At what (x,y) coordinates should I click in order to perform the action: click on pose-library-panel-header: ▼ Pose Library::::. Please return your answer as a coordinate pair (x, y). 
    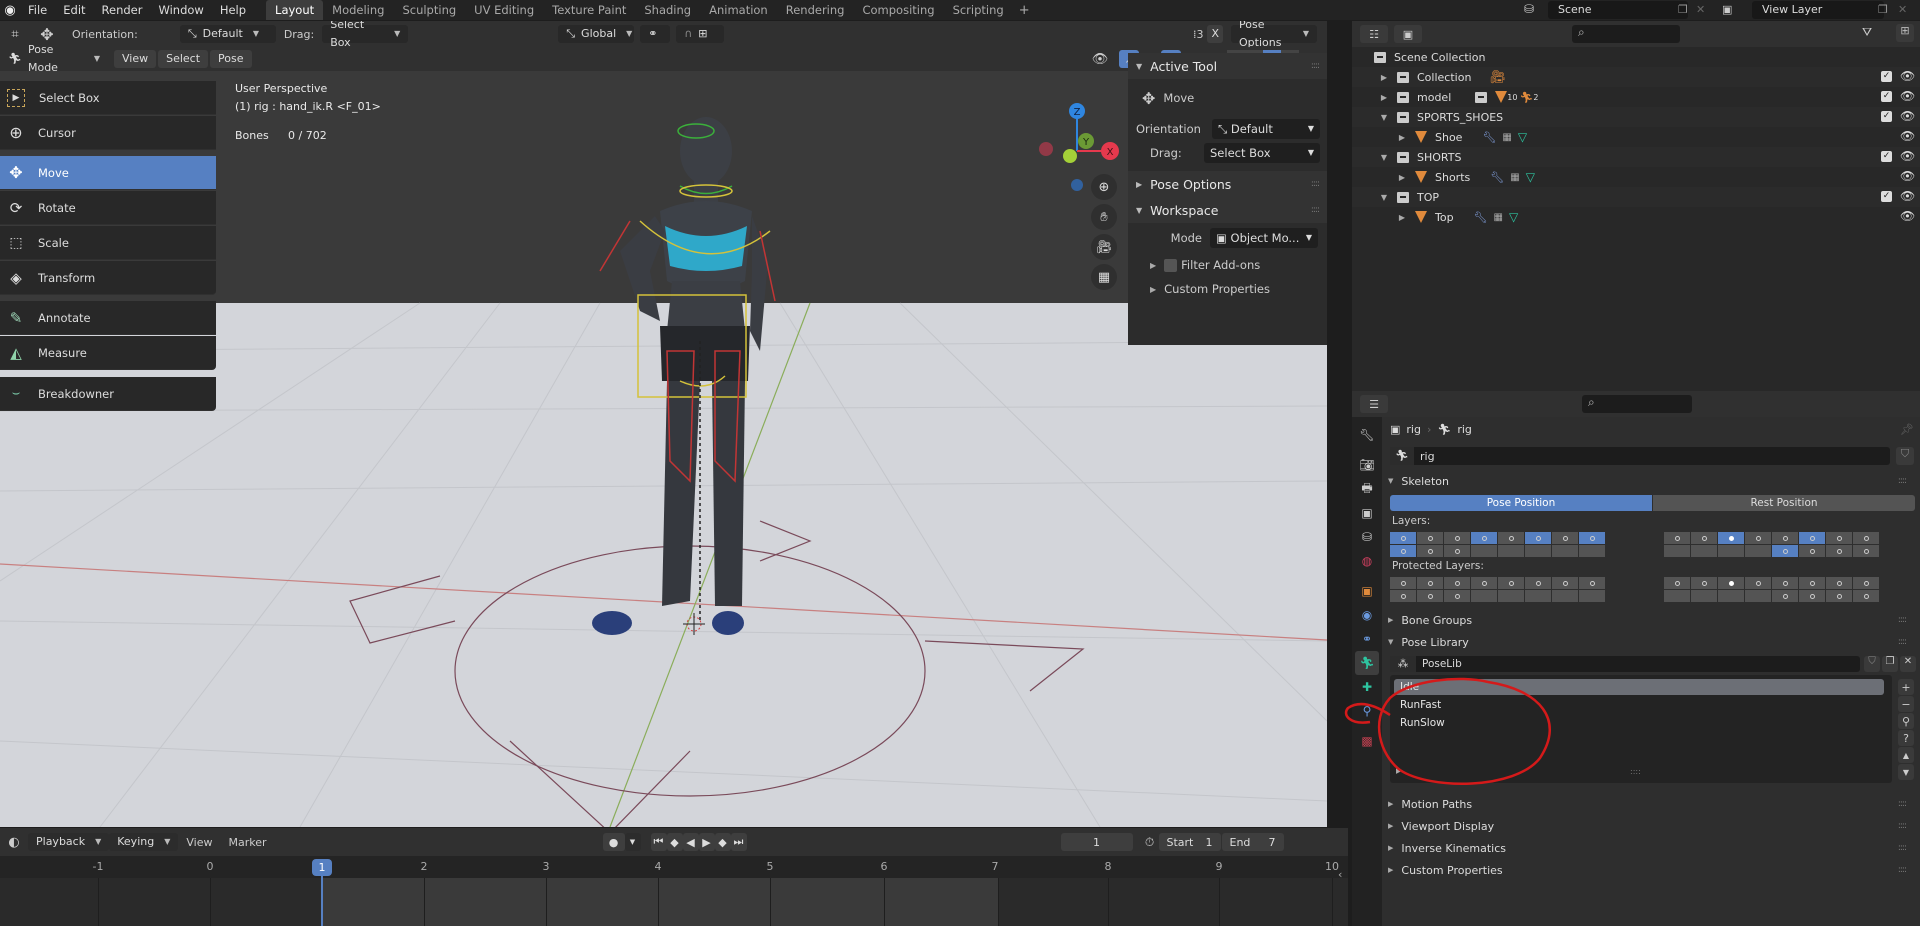
    Looking at the image, I should click on (1651, 642).